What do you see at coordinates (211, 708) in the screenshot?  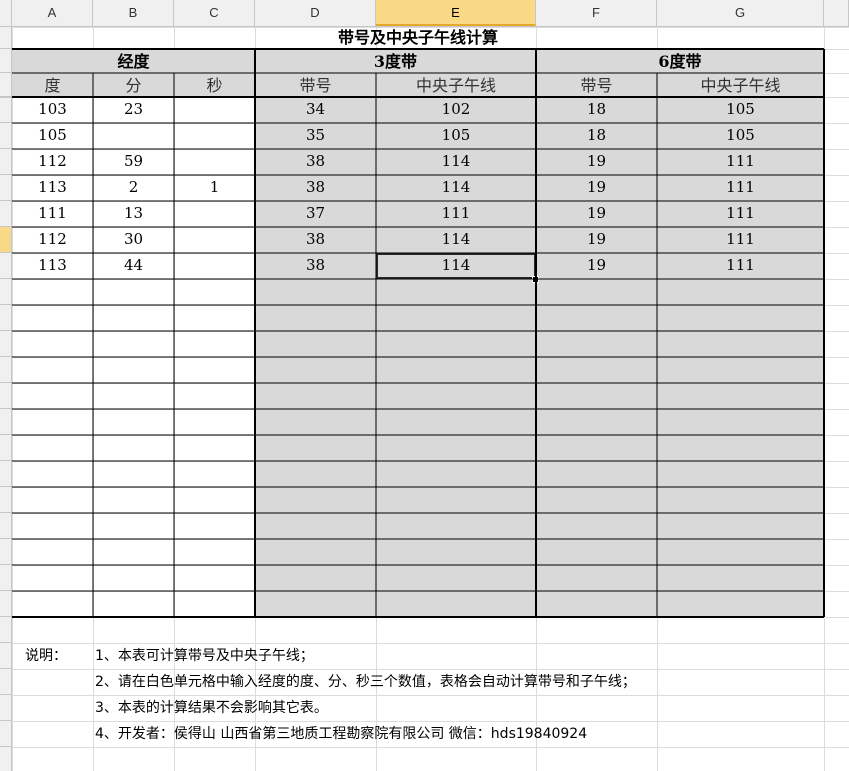 I see `notes-line: 3、本表的计算结果不会影响其它表。` at bounding box center [211, 708].